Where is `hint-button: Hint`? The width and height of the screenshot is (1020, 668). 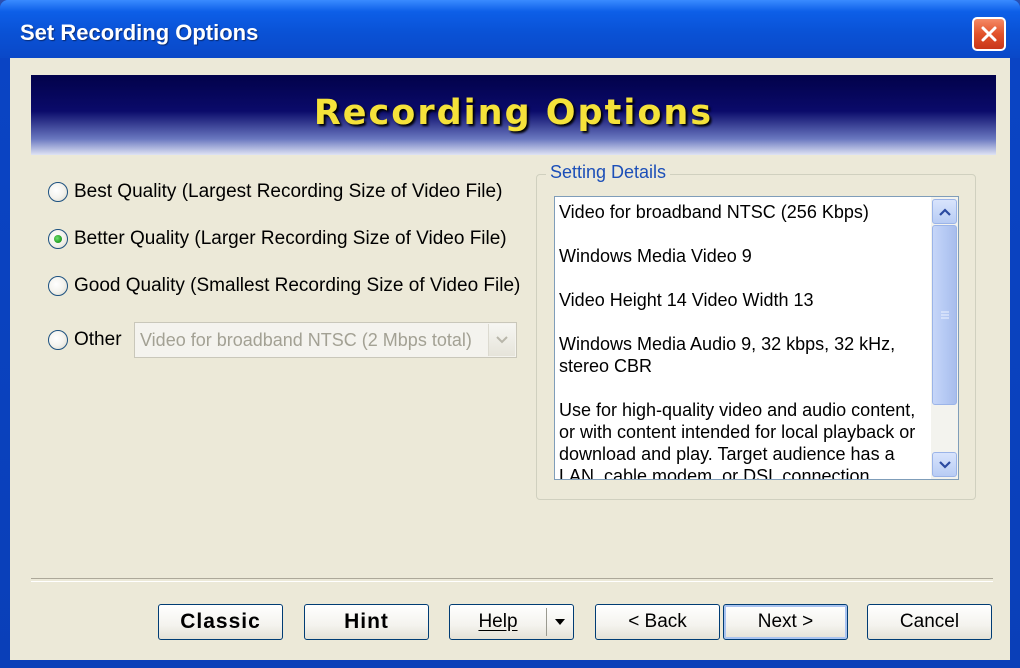 hint-button: Hint is located at coordinates (366, 622).